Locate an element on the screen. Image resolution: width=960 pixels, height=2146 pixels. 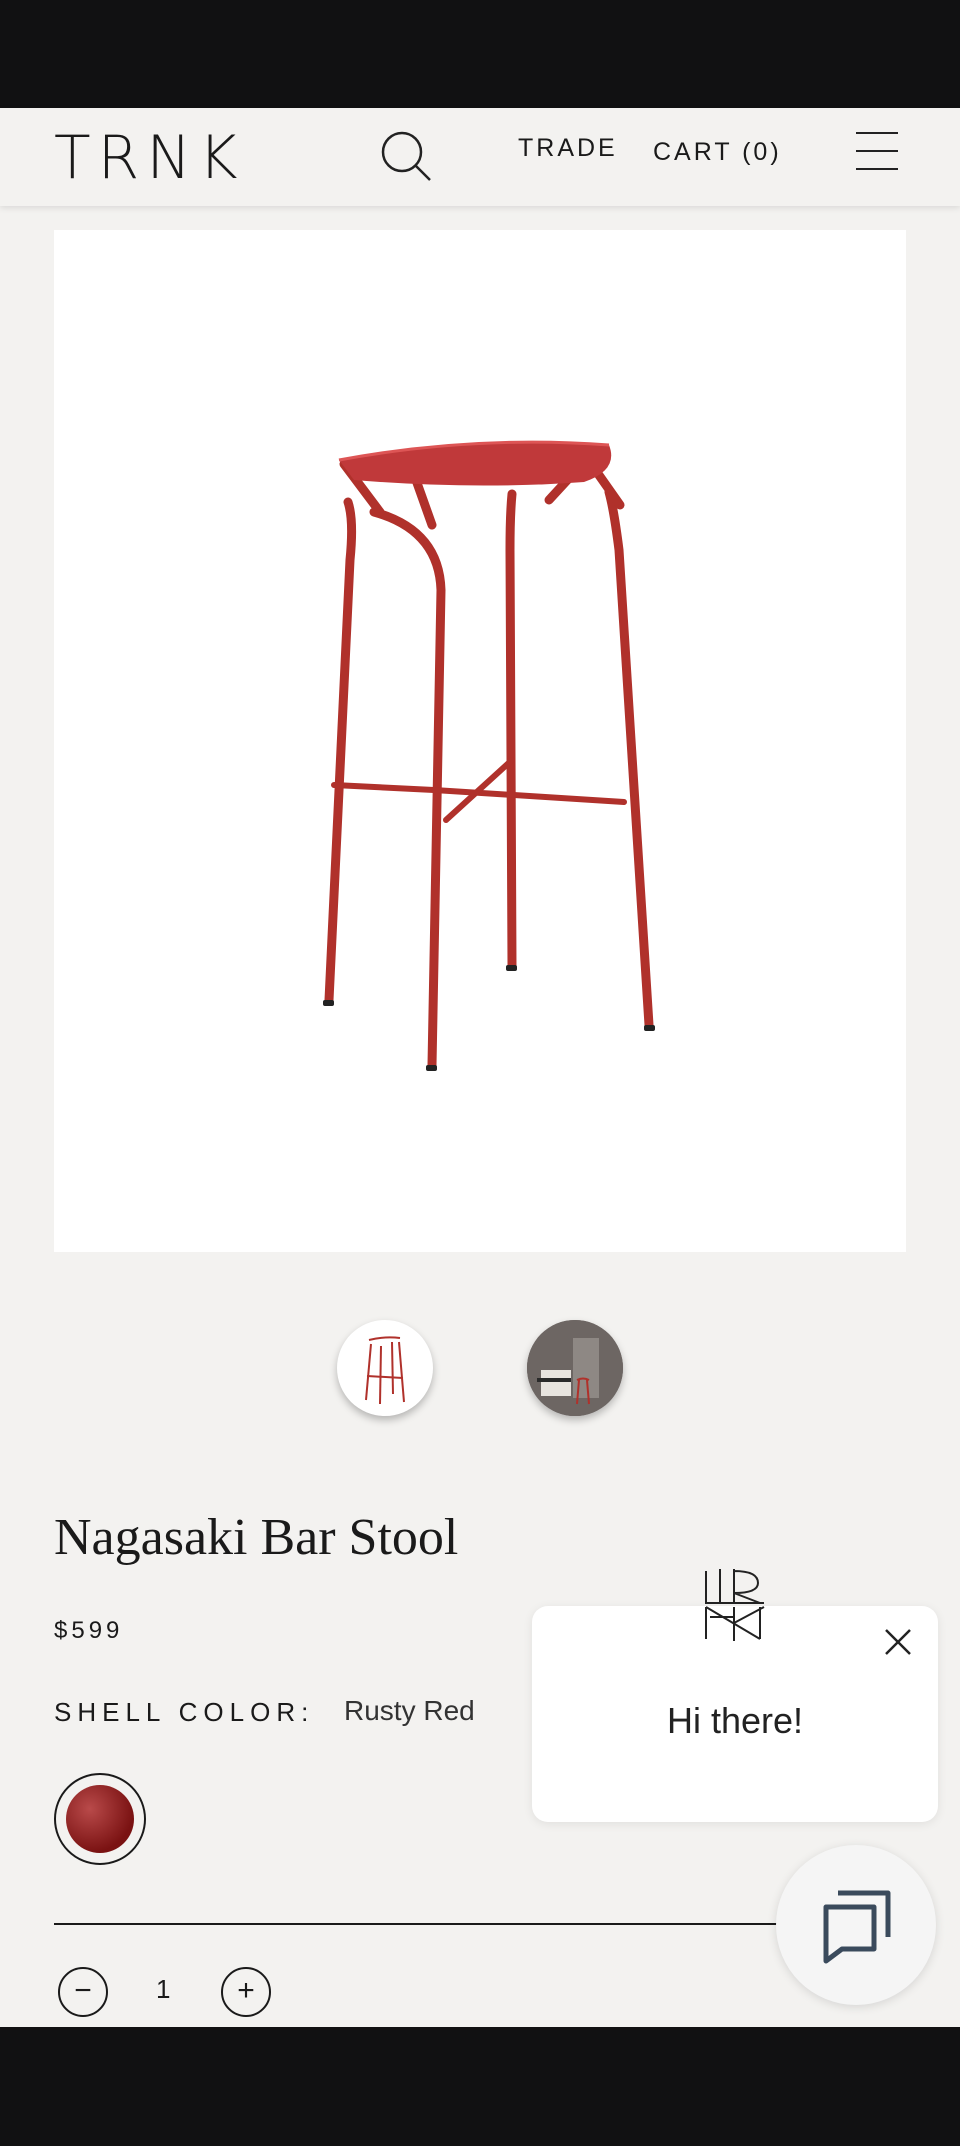
close-icon is located at coordinates (898, 1642).